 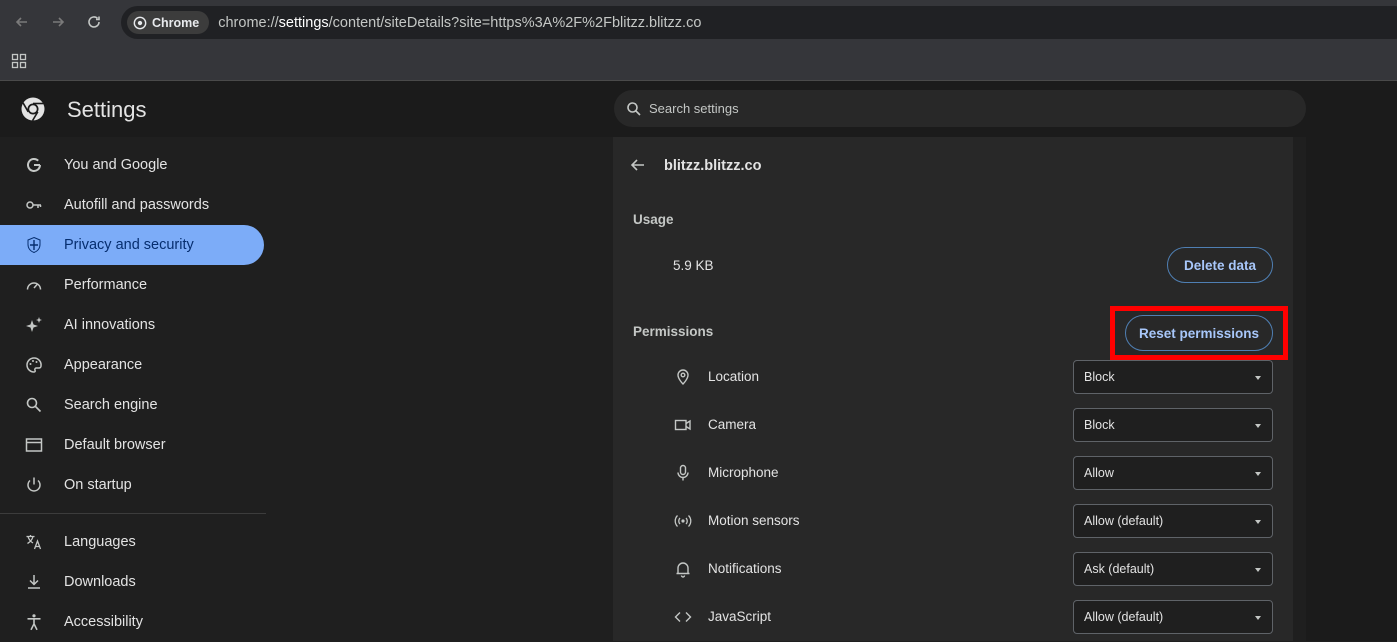 I want to click on reload-icon, so click(x=94, y=22).